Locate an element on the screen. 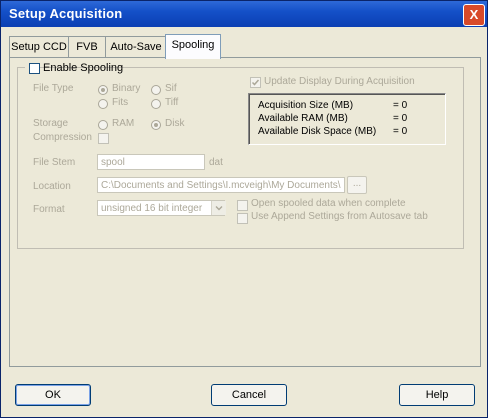 The height and width of the screenshot is (418, 488). format-select: unsigned 16 bit integer is located at coordinates (161, 208).